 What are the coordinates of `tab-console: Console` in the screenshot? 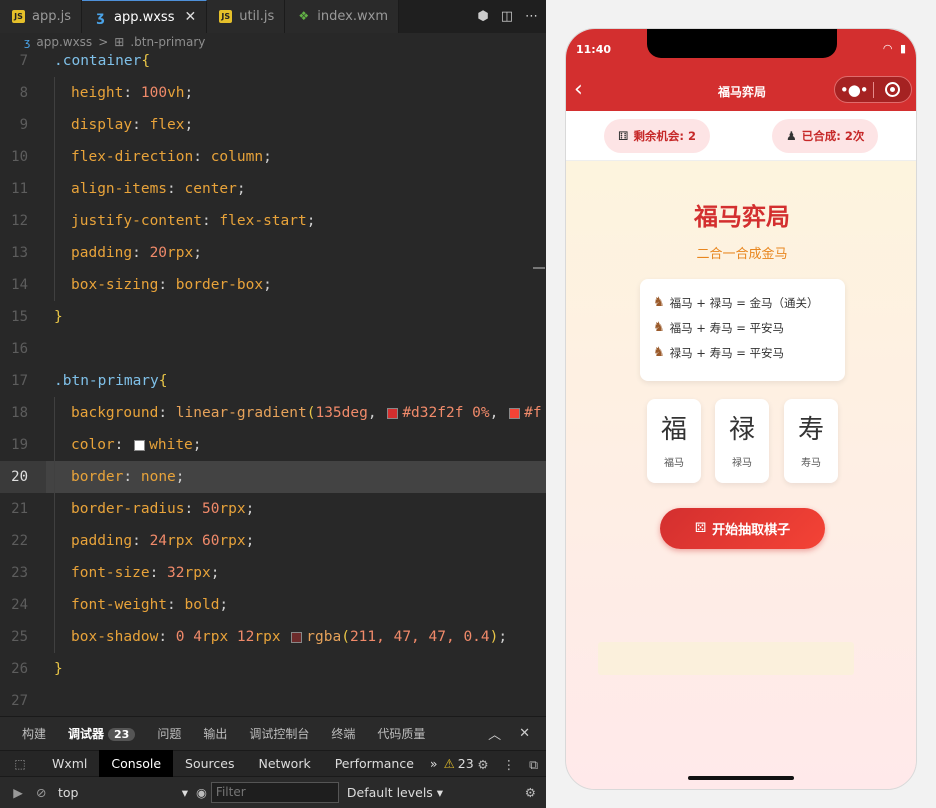 It's located at (136, 763).